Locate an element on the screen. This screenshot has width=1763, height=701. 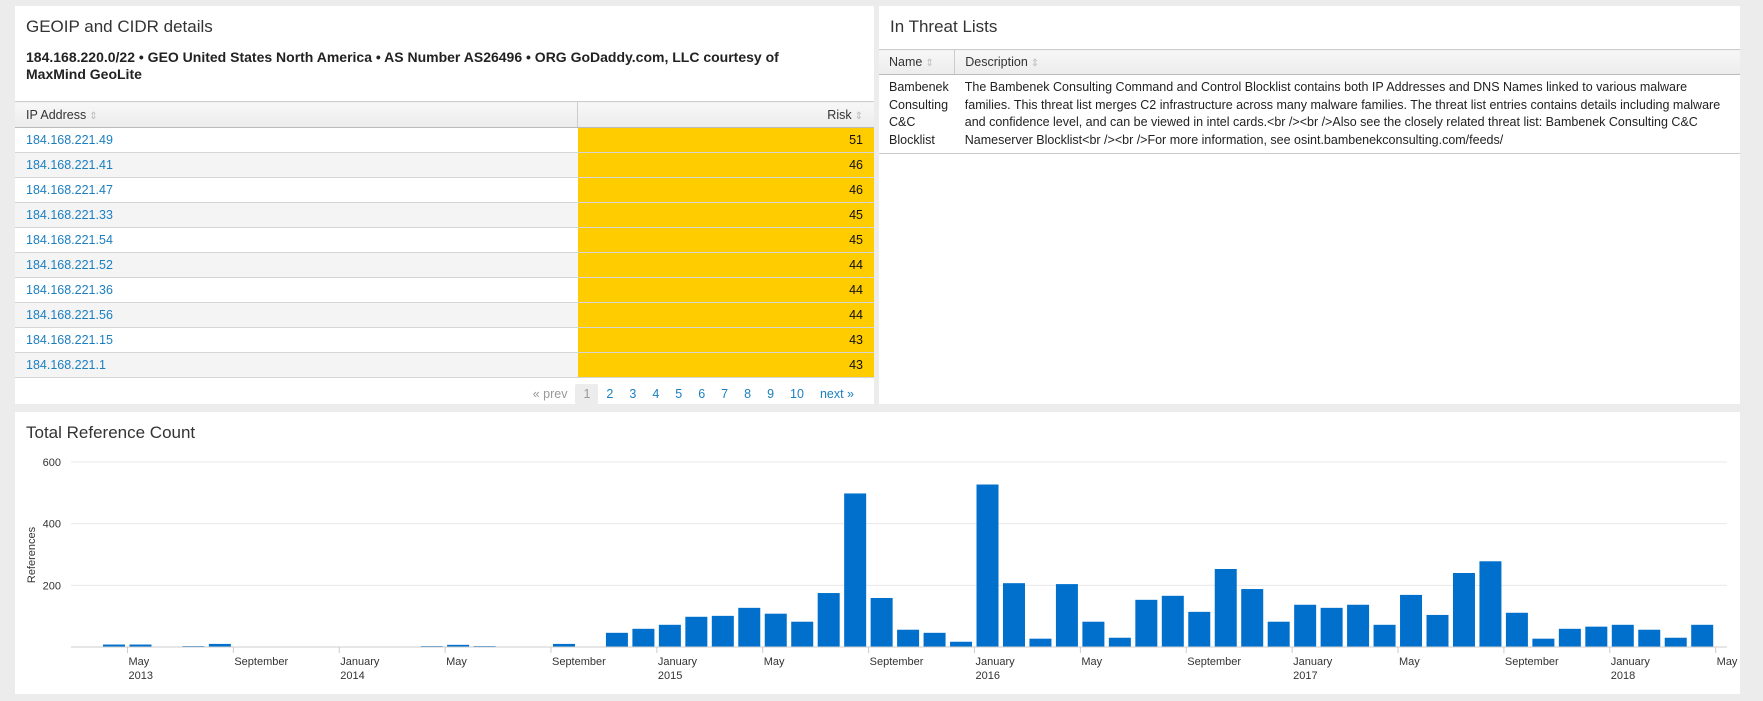
ip-link: 184.168.221.36 is located at coordinates (69, 290).